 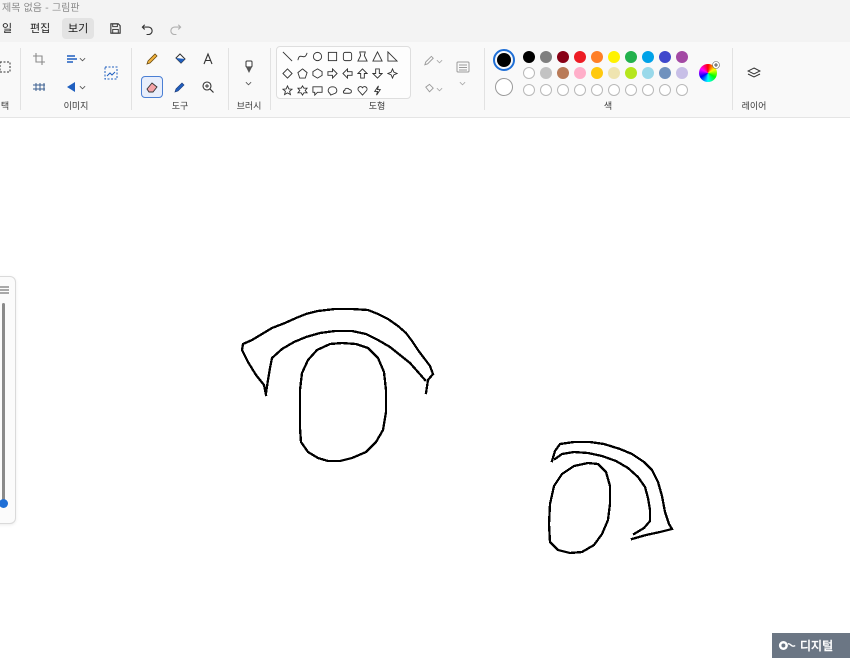 I want to click on pentagon-icon, so click(x=302, y=73).